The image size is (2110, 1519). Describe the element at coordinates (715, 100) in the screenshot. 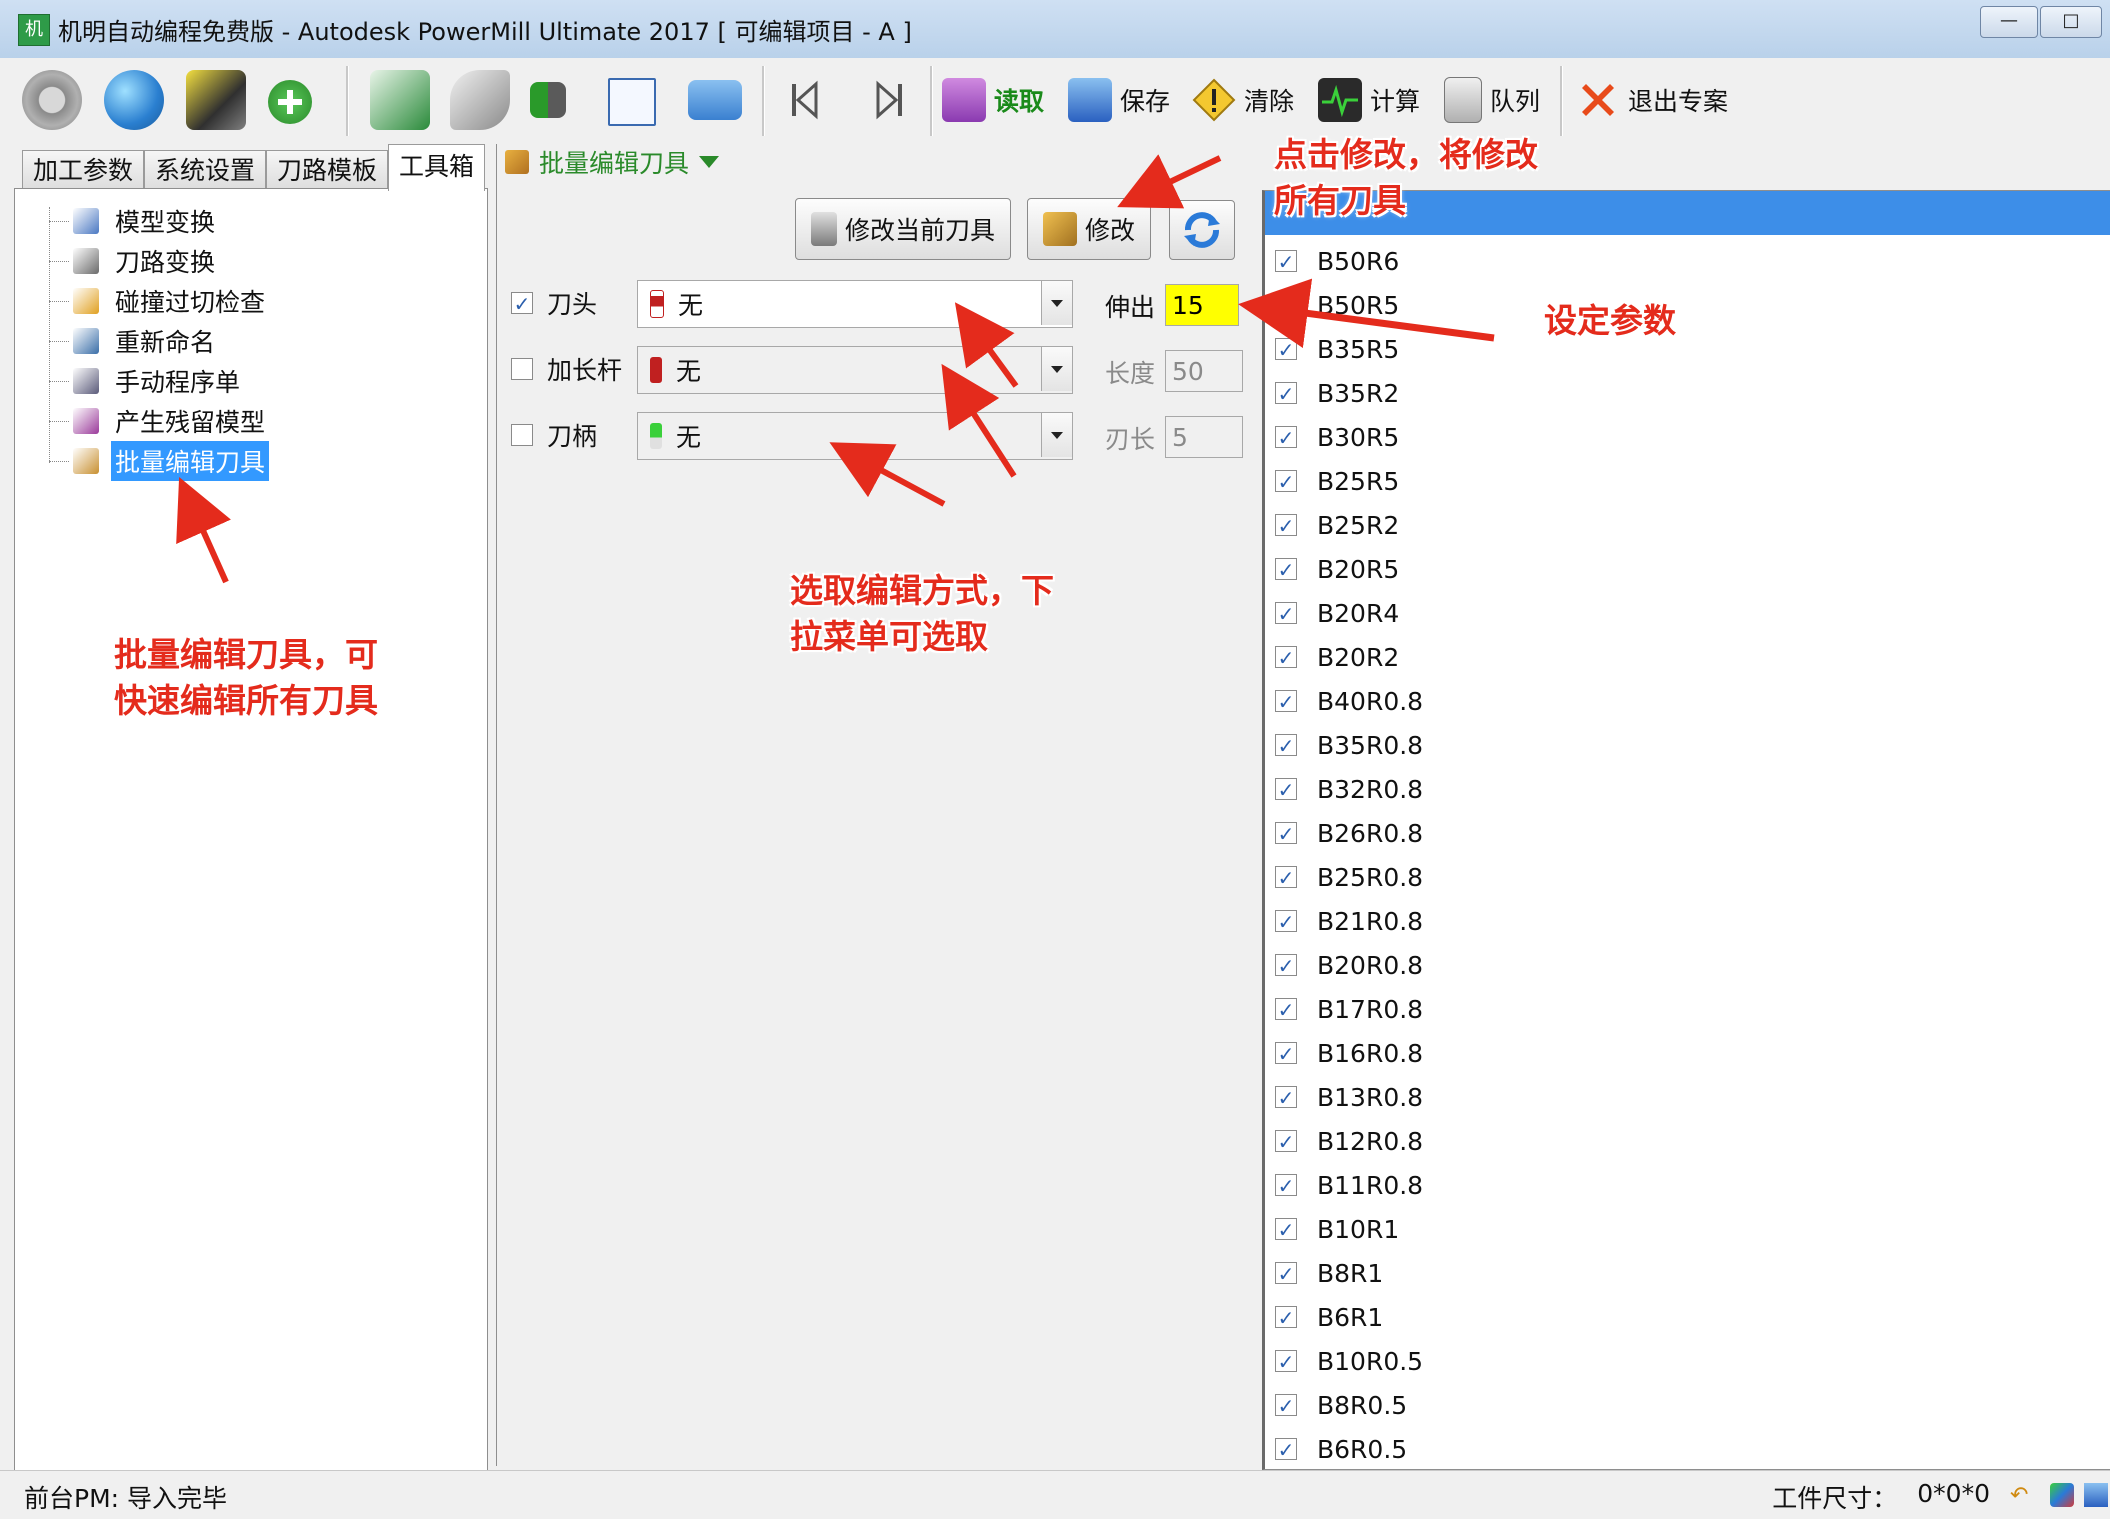

I see `folder-icon` at that location.